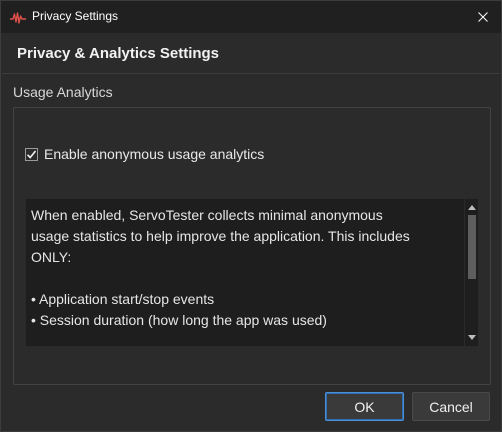  Describe the element at coordinates (472, 207) in the screenshot. I see `scroll-up-arrow-icon` at that location.